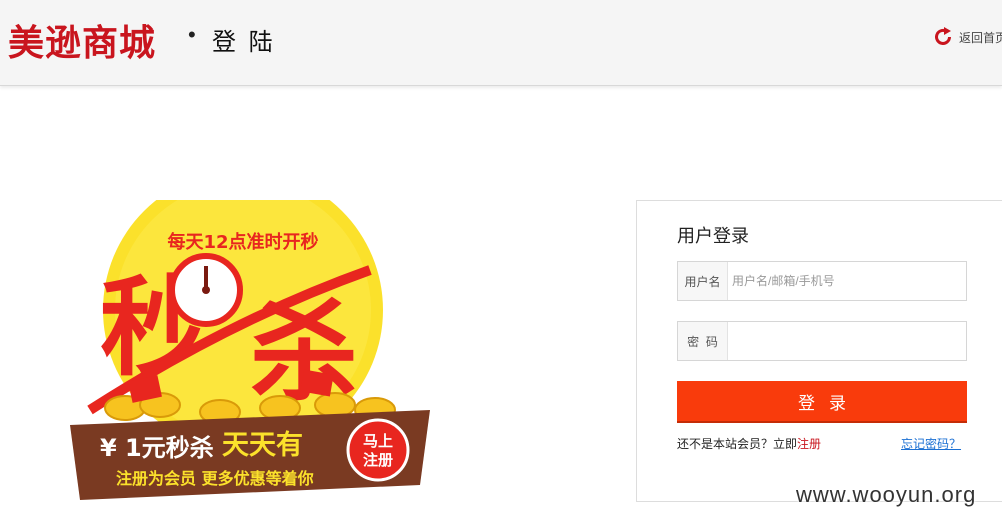  What do you see at coordinates (242, 242) in the screenshot?
I see `promo-top-text: 每天12点准时开秒` at bounding box center [242, 242].